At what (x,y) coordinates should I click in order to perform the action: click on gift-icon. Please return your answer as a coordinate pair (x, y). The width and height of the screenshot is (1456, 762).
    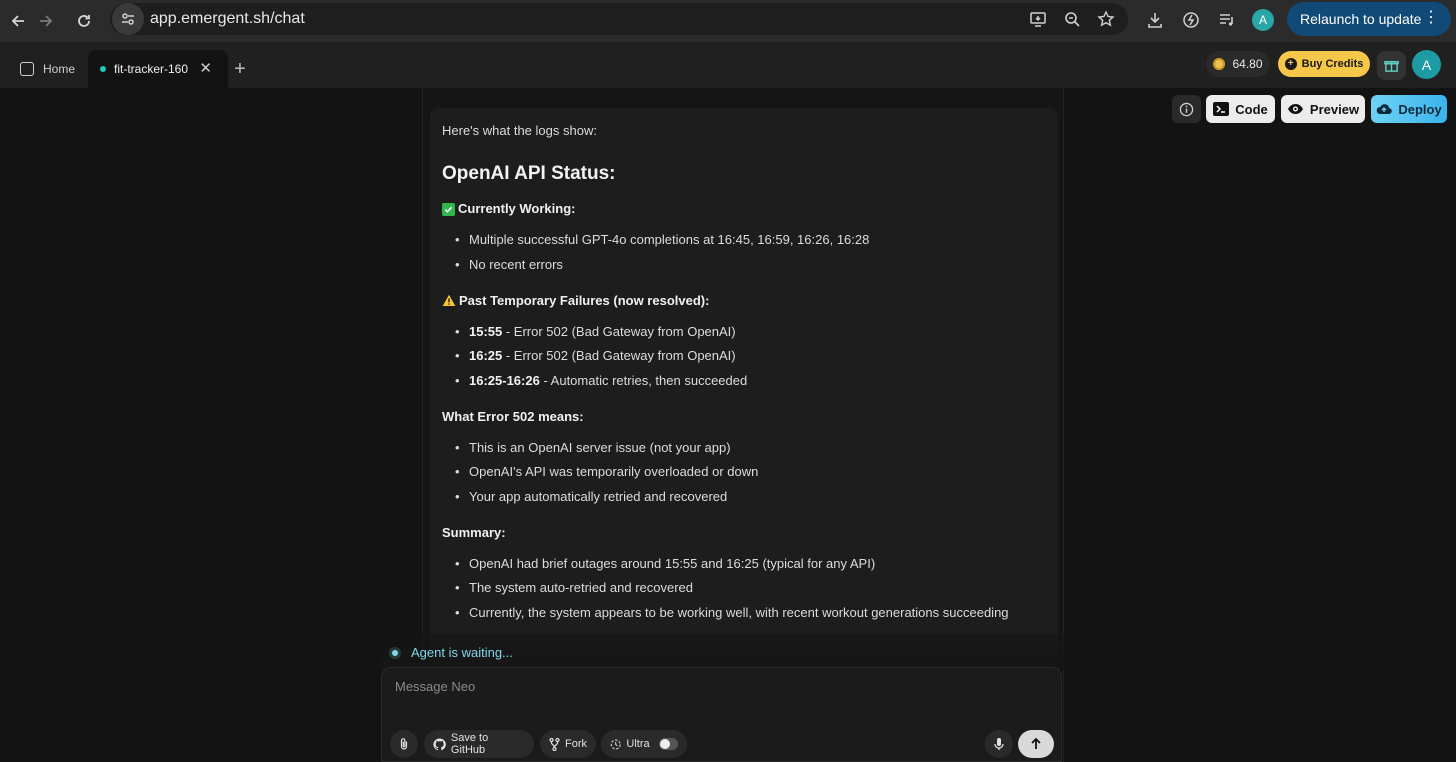
    Looking at the image, I should click on (1391, 65).